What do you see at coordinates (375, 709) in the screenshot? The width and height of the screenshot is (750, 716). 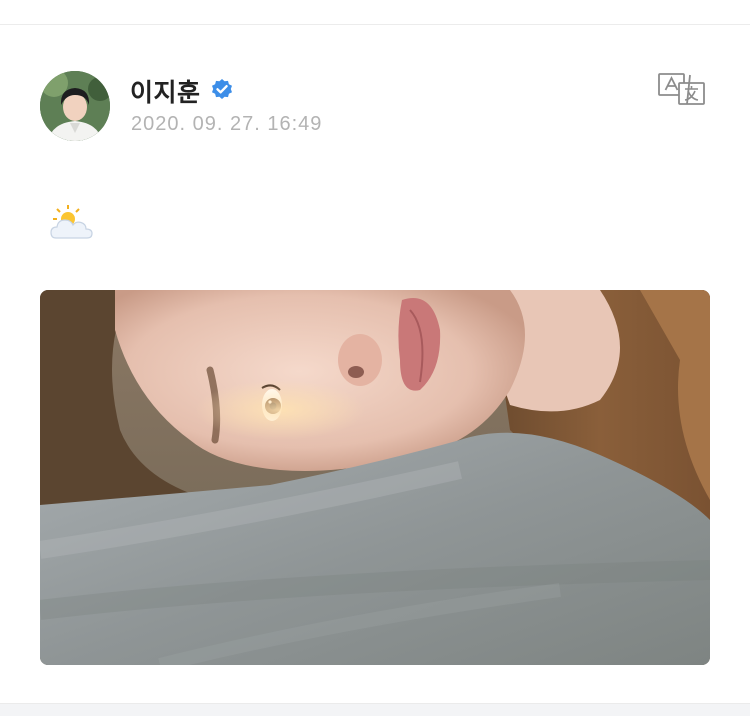 I see `bottom-bar` at bounding box center [375, 709].